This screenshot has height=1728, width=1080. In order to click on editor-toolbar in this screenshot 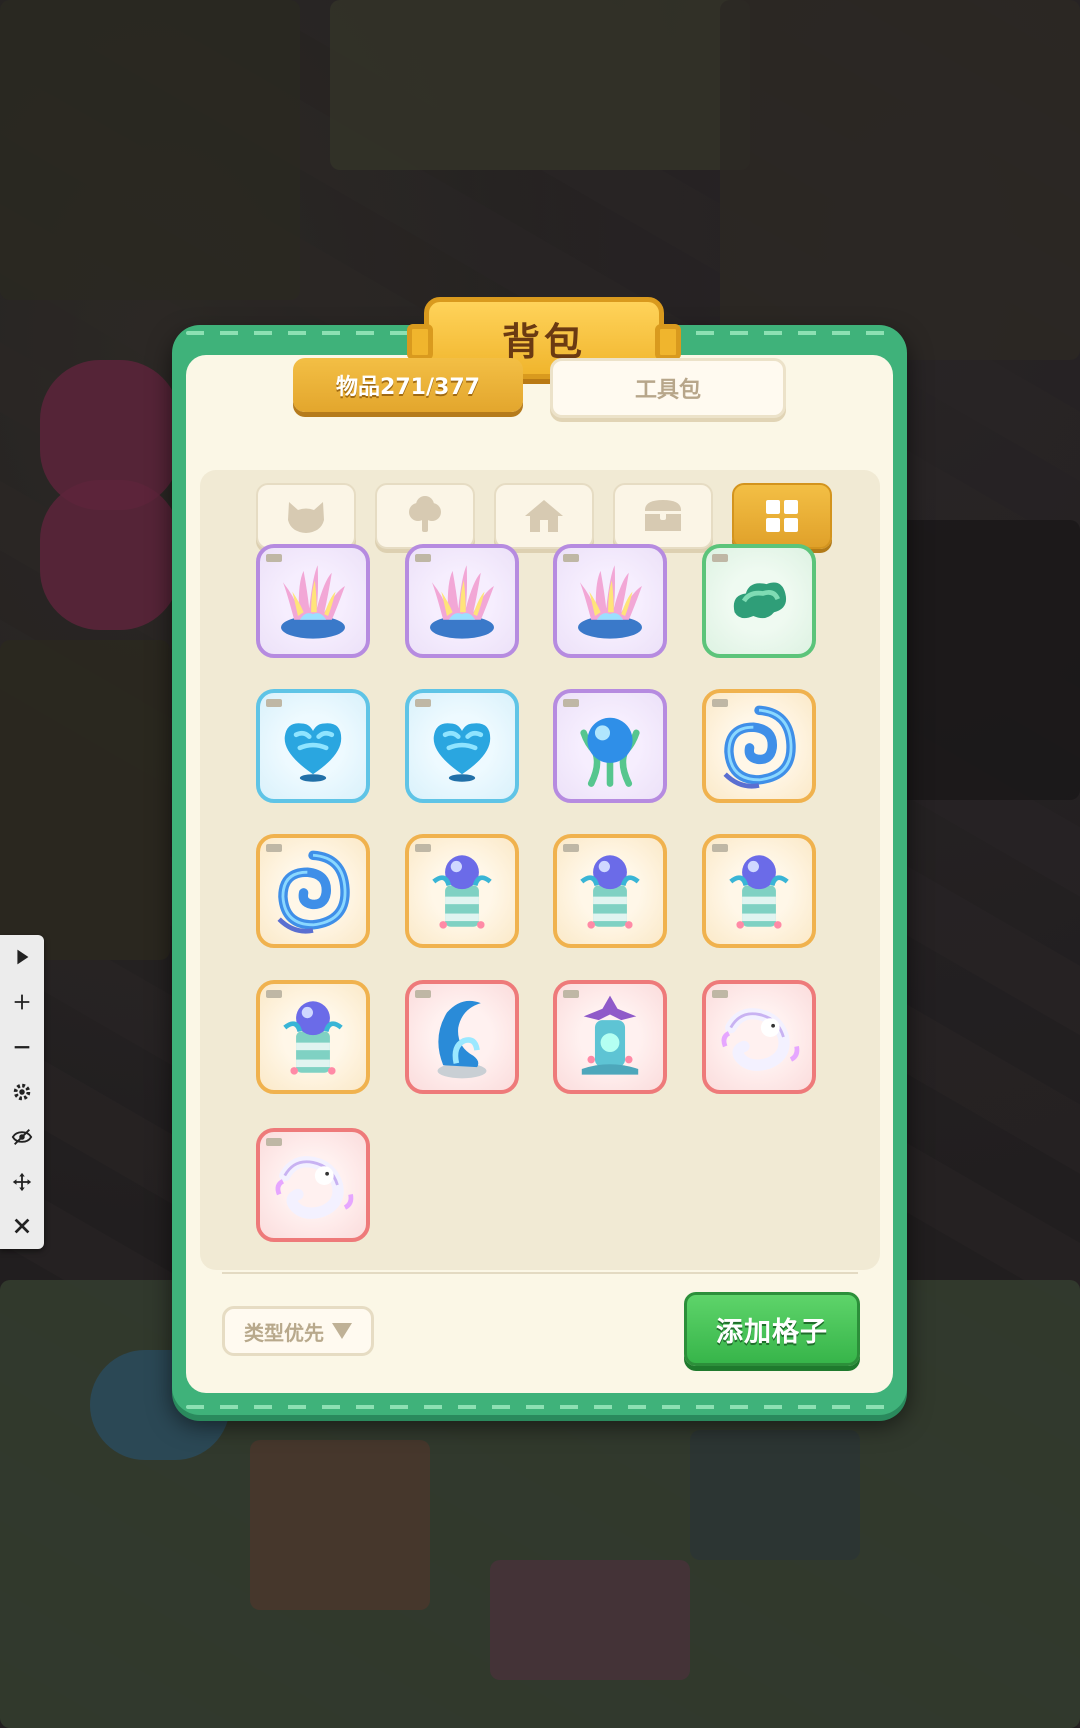, I will do `click(22, 1092)`.